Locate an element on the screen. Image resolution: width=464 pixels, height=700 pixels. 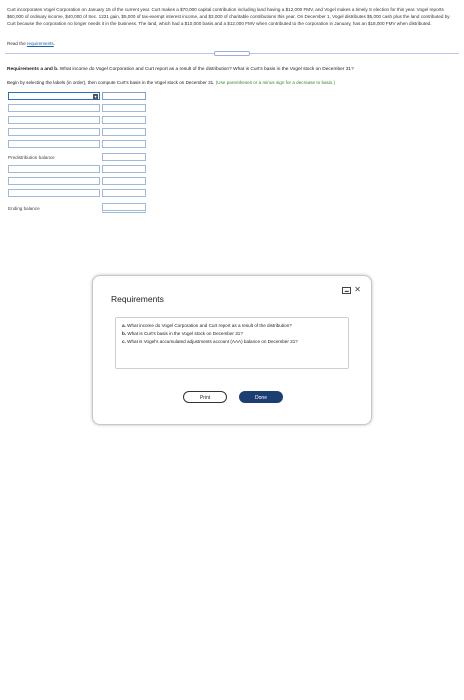
predistribution-amount-input is located at coordinates (124, 157).